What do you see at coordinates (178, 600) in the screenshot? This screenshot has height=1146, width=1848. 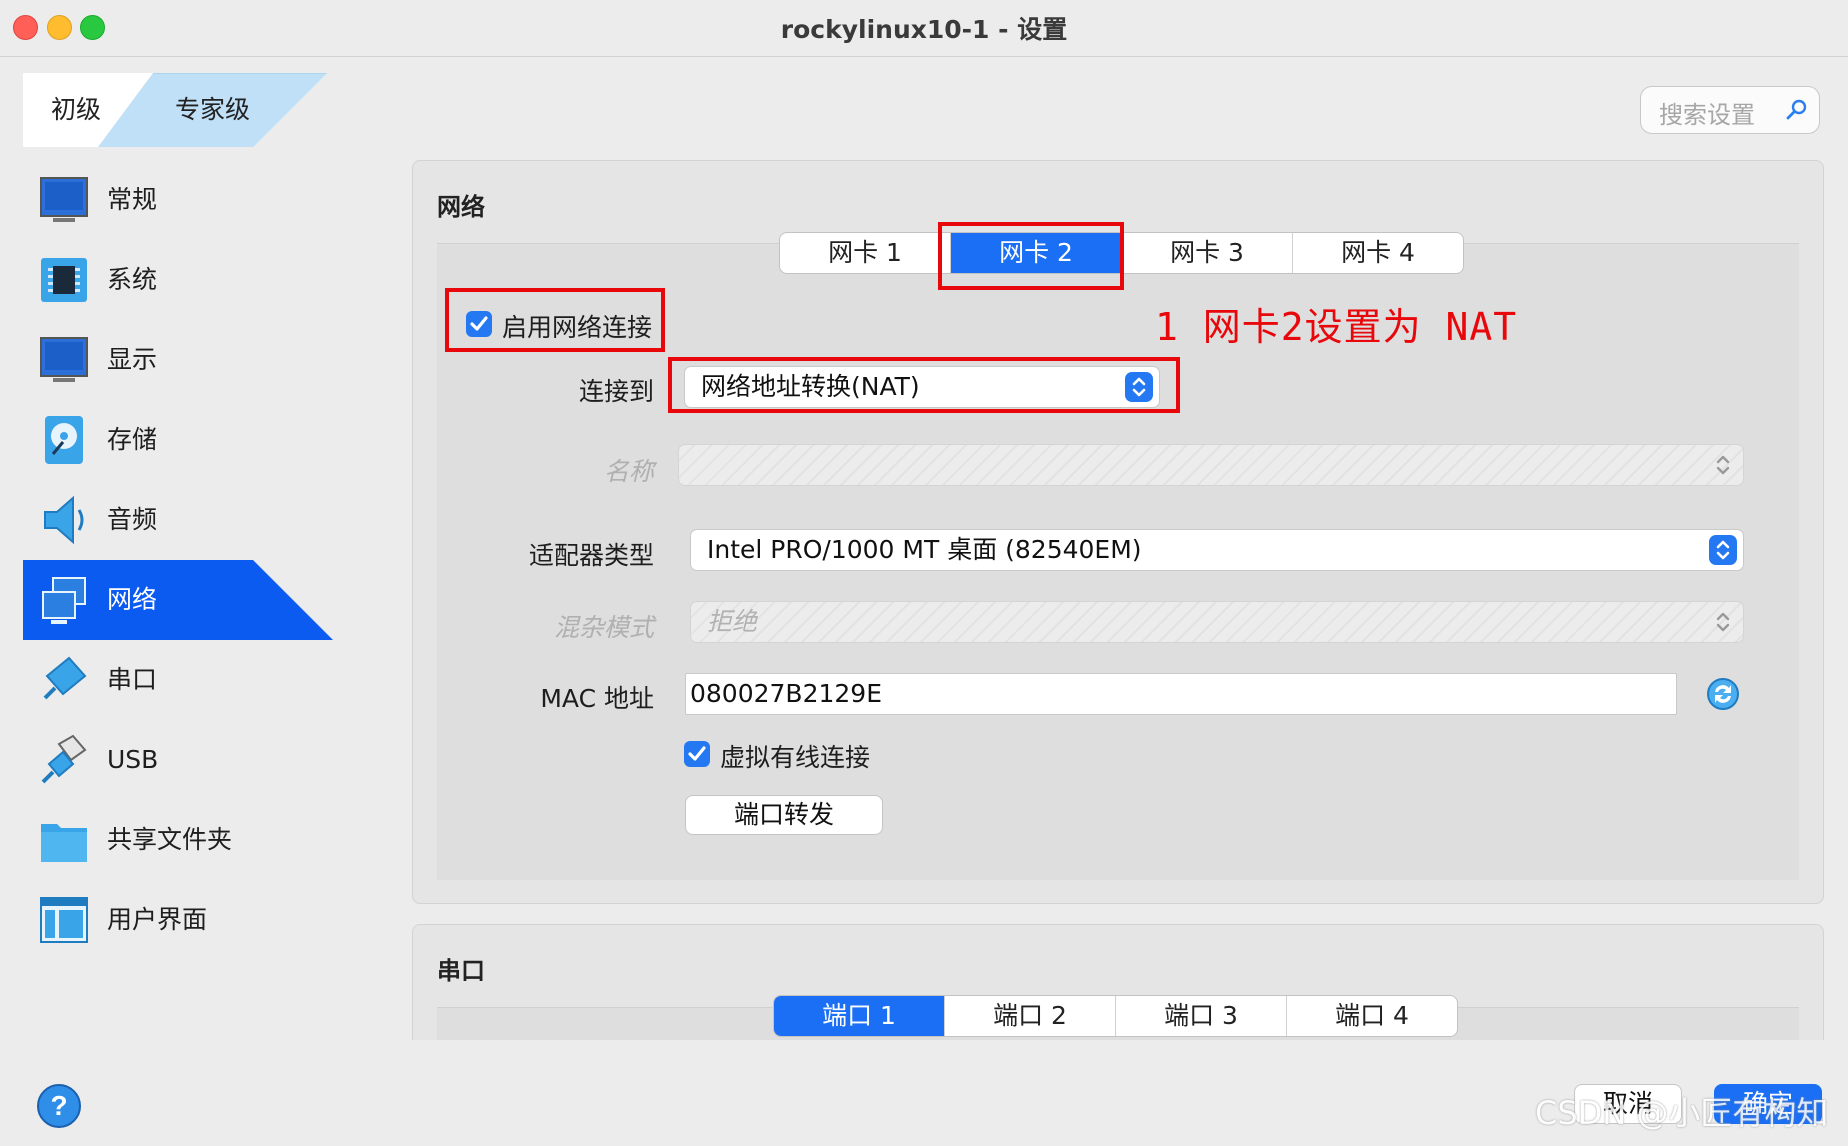 I see `sidebar-item-network: 网络` at bounding box center [178, 600].